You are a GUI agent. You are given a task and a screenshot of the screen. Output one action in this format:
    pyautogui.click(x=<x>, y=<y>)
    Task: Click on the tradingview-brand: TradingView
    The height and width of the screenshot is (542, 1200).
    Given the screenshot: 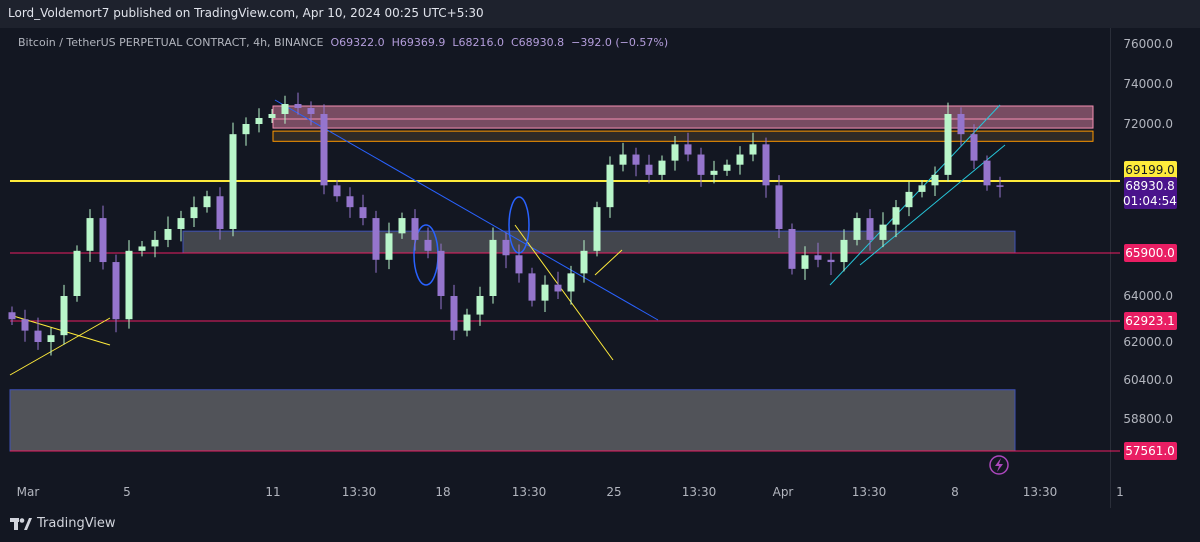 What is the action you would take?
    pyautogui.click(x=63, y=523)
    